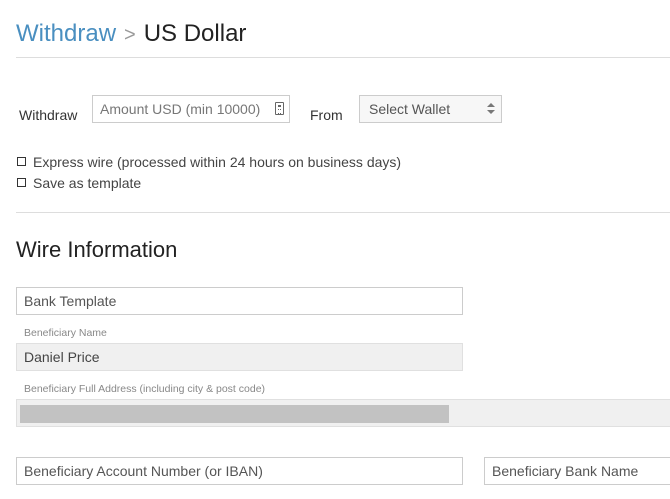 The width and height of the screenshot is (670, 499). Describe the element at coordinates (326, 115) in the screenshot. I see `from-label: From` at that location.